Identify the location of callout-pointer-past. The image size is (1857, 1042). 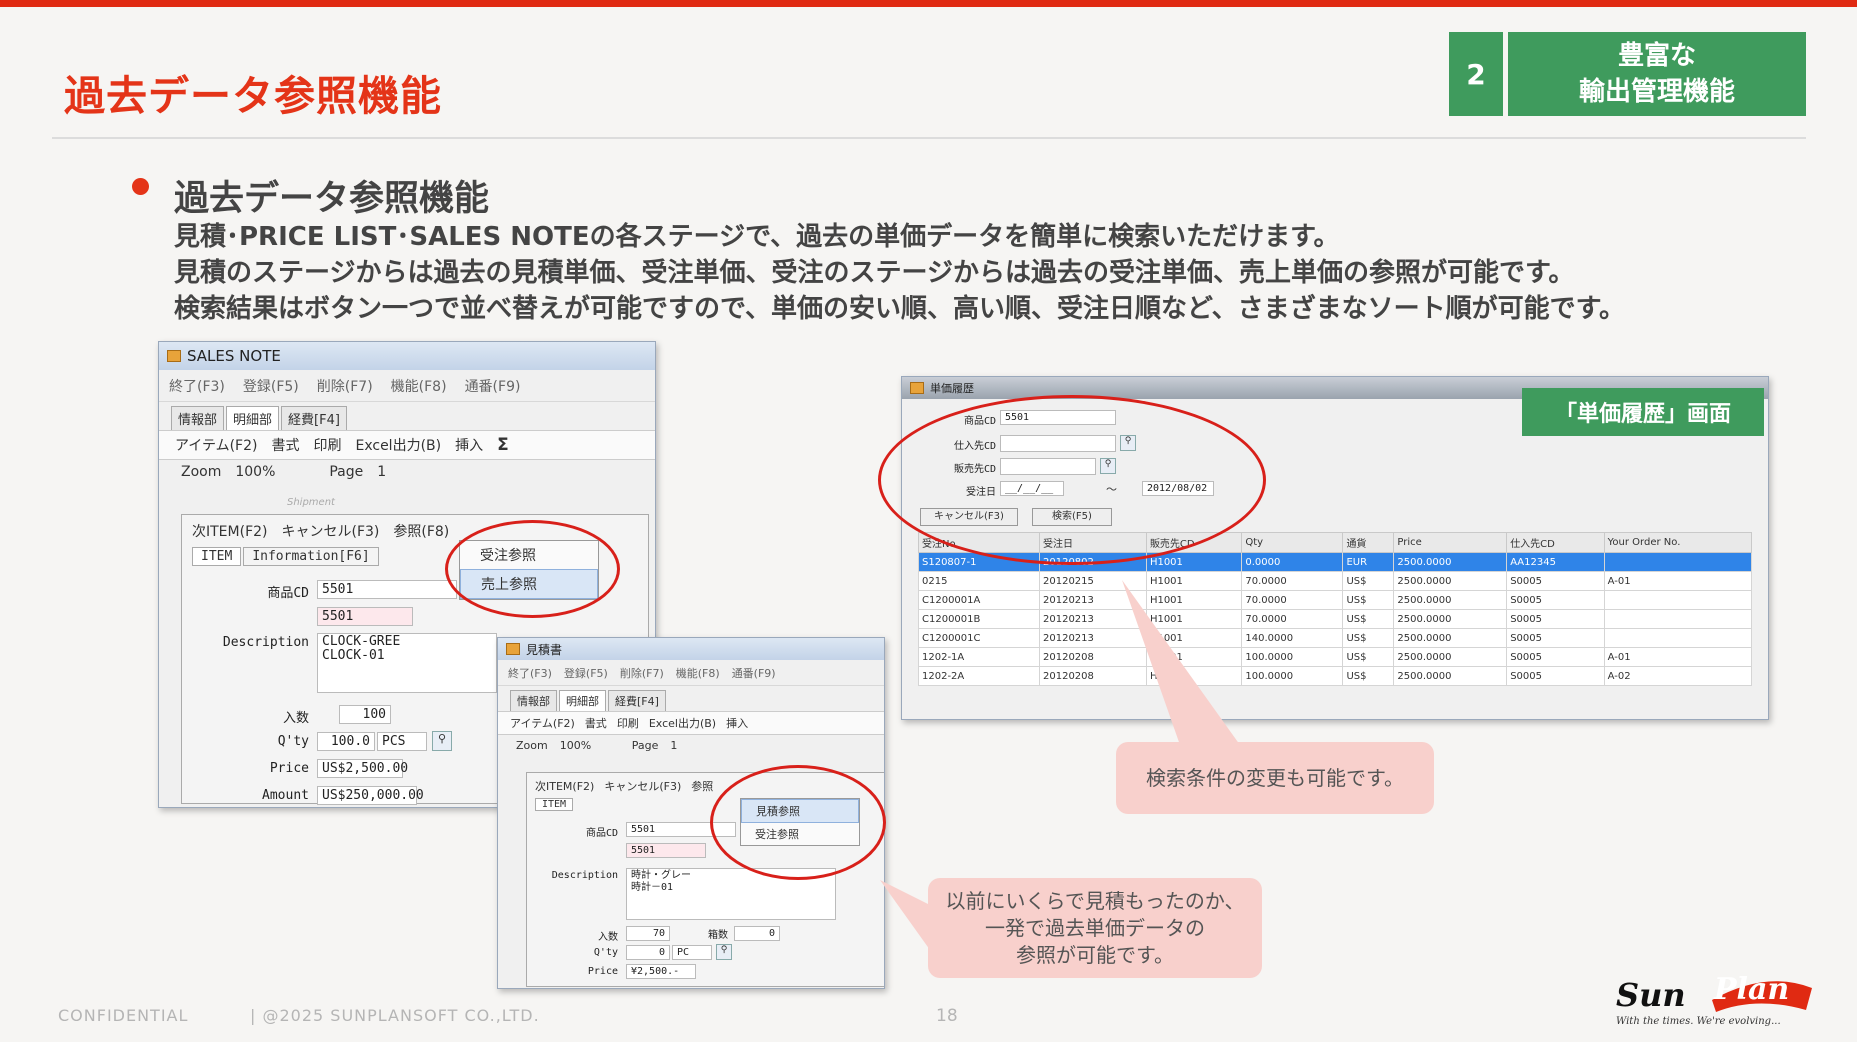
(905, 915).